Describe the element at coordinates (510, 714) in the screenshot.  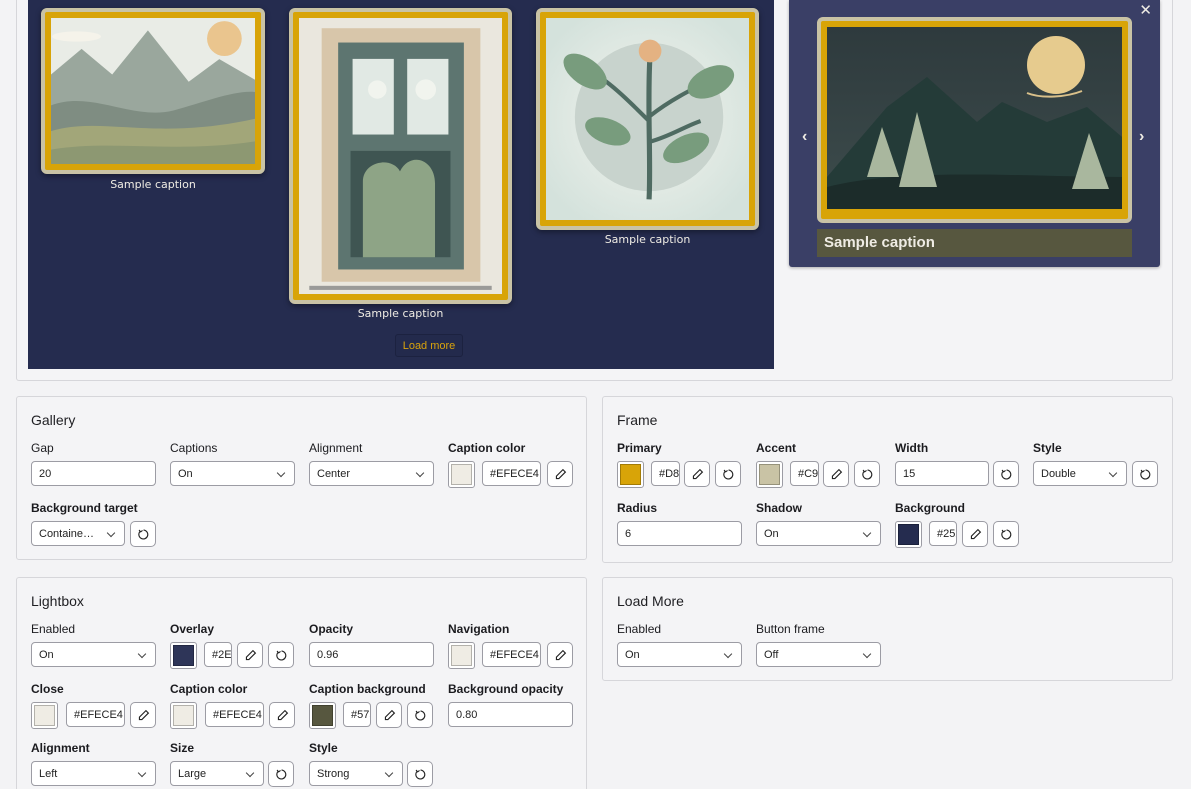
I see `background-opacity-input: 0.80` at that location.